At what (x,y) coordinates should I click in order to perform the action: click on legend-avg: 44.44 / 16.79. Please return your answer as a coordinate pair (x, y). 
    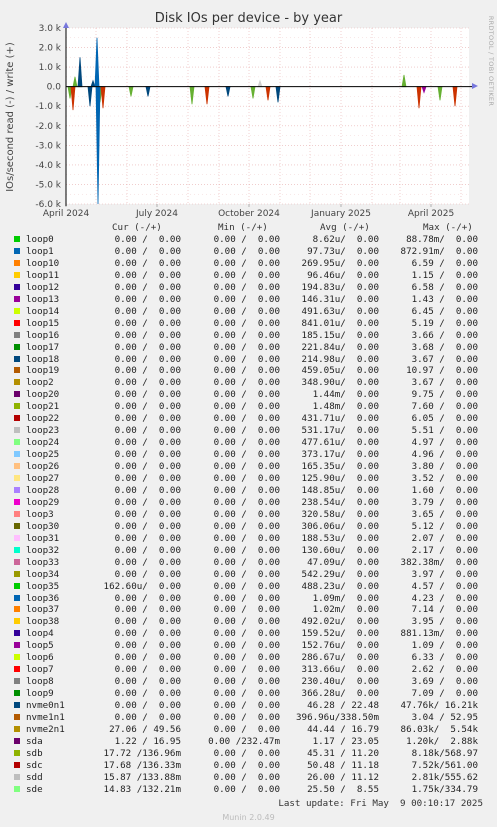
    Looking at the image, I should click on (343, 729).